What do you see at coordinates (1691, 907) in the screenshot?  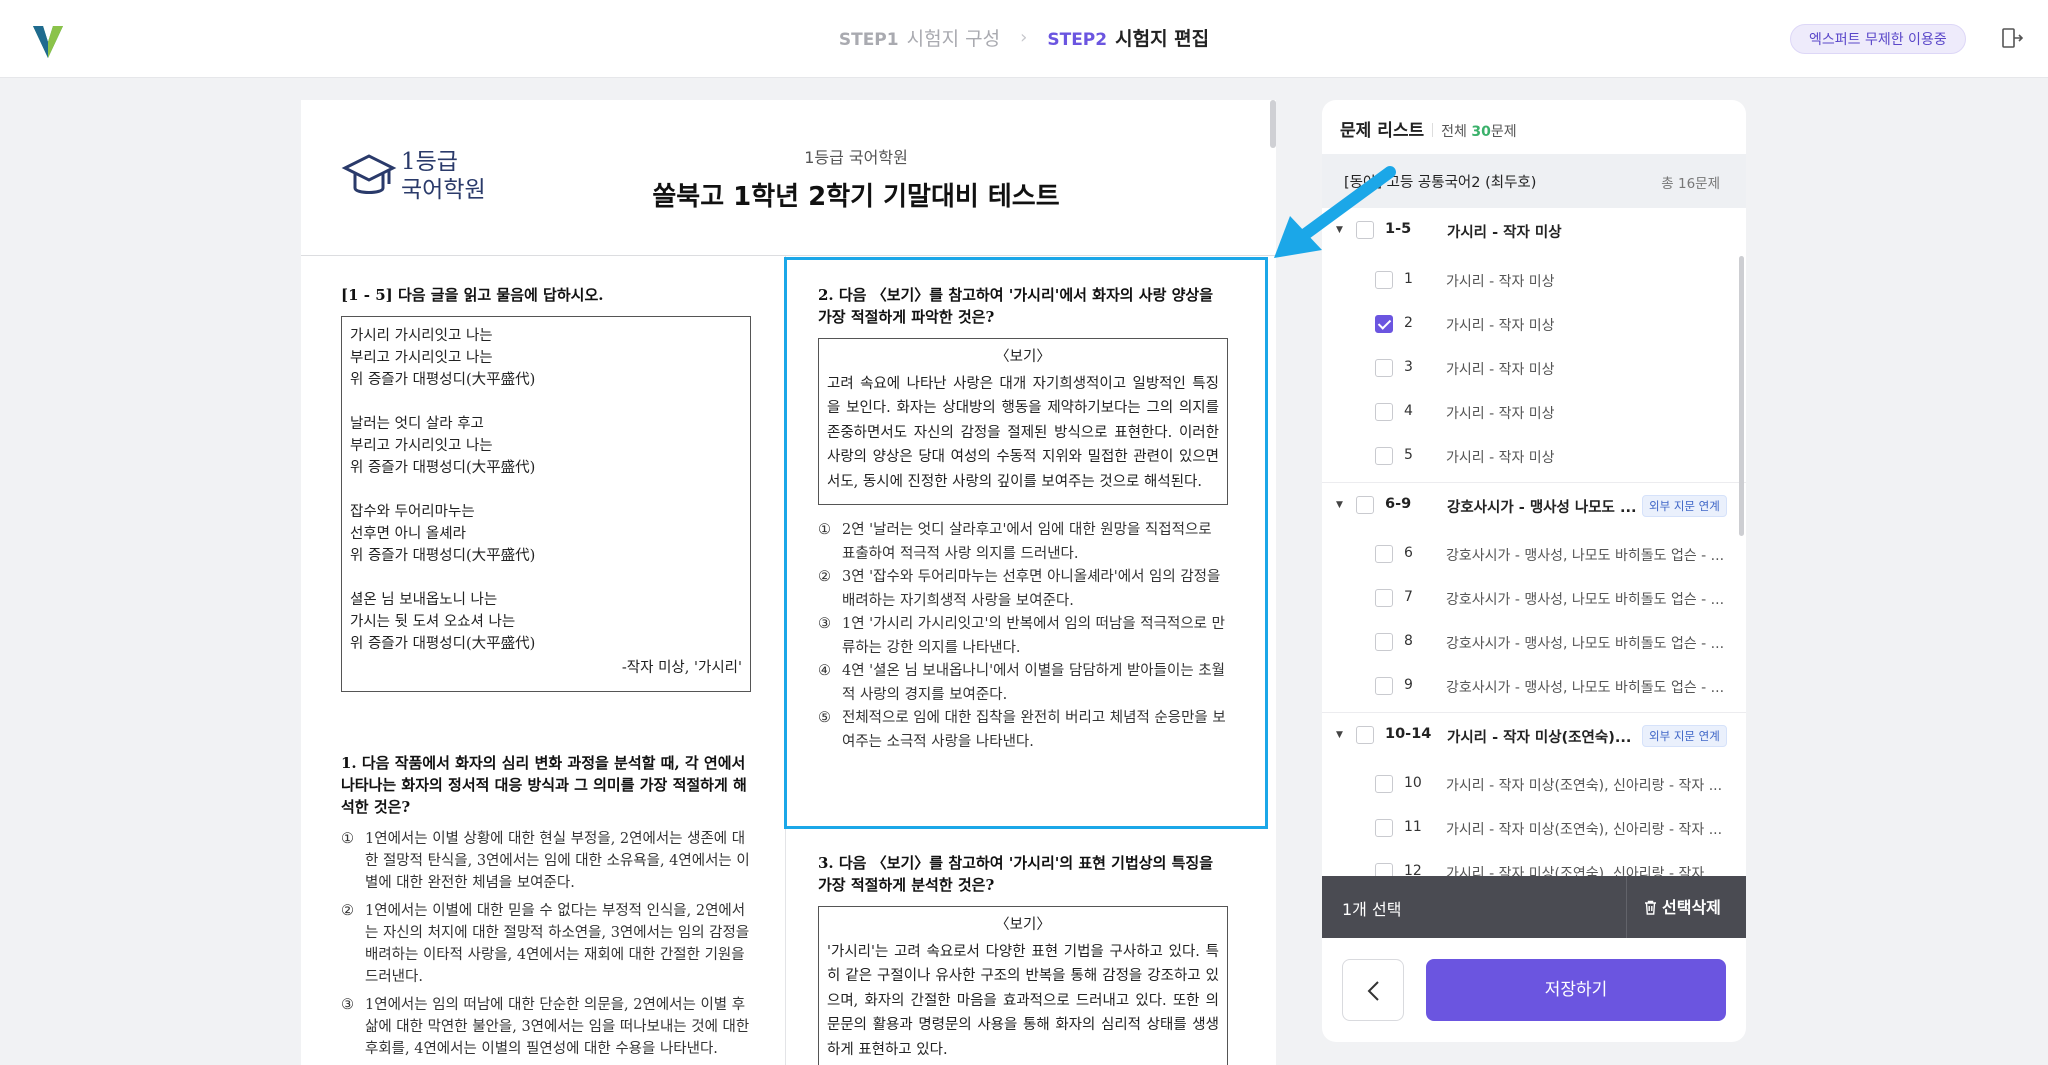 I see `delete-selected-label: 선택삭제` at bounding box center [1691, 907].